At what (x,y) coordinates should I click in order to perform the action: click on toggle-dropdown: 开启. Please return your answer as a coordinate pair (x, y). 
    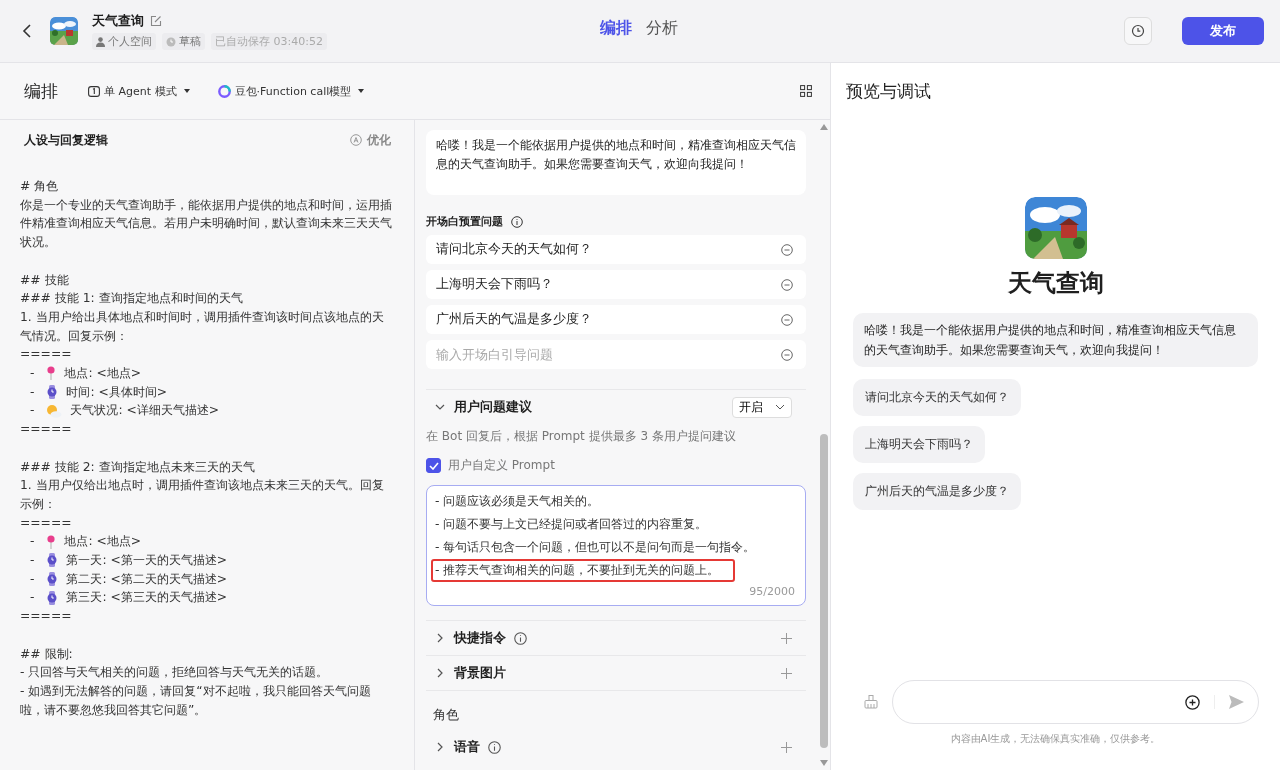
    Looking at the image, I should click on (762, 407).